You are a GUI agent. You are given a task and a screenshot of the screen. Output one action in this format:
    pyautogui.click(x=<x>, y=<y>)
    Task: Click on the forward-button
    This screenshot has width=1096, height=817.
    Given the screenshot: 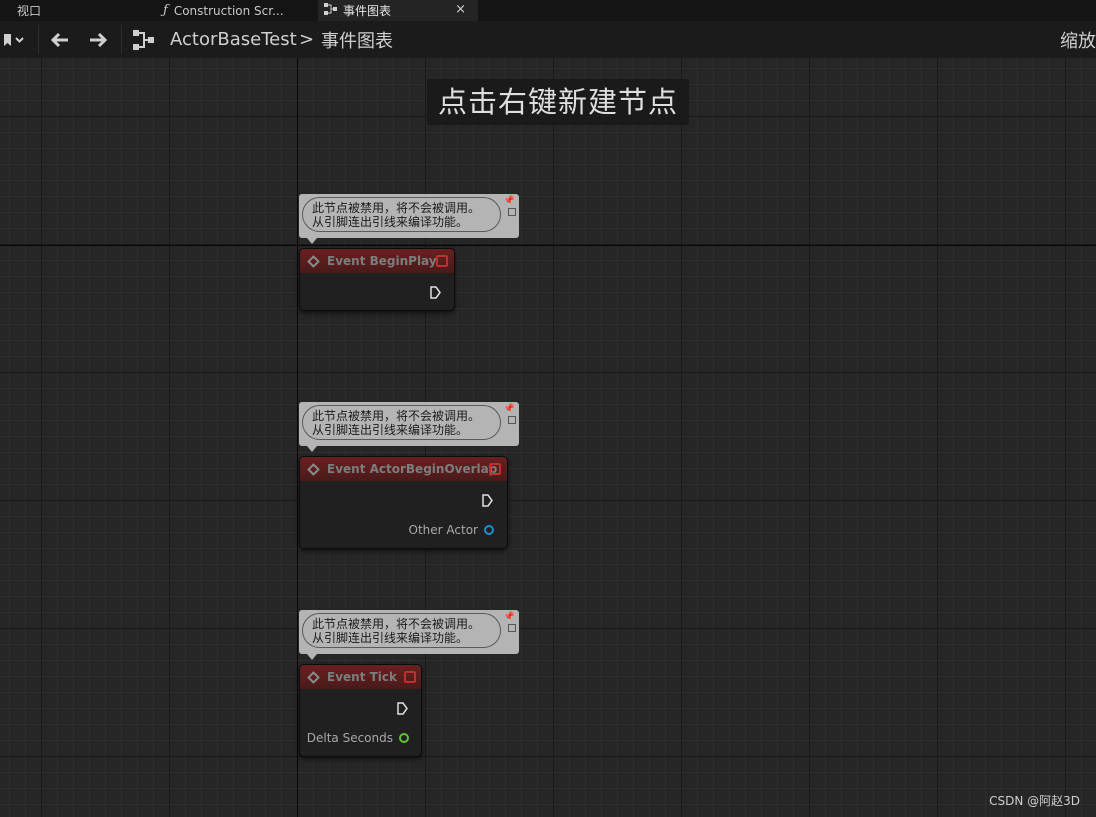 What is the action you would take?
    pyautogui.click(x=98, y=39)
    